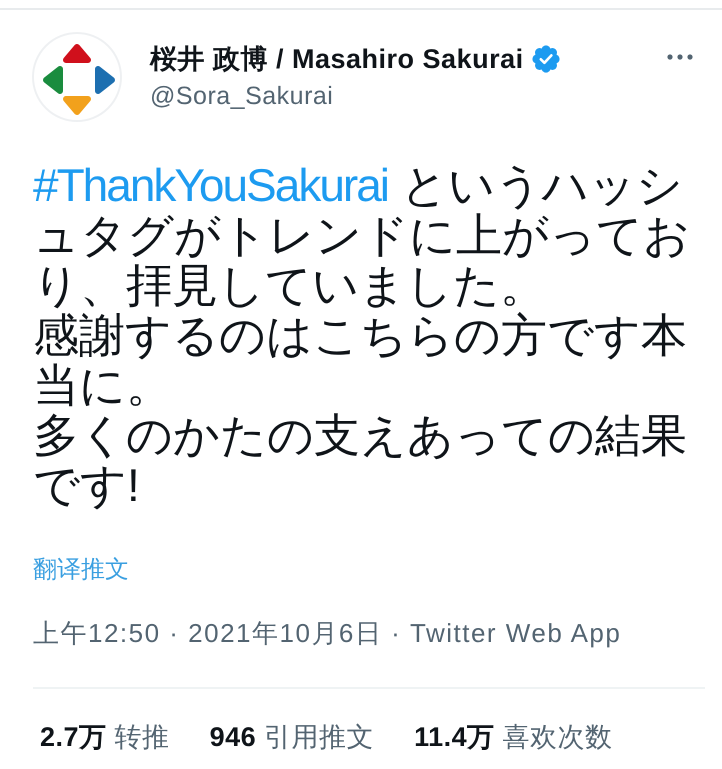 The width and height of the screenshot is (722, 769). Describe the element at coordinates (292, 737) in the screenshot. I see `stat-link: 946 引用推文` at that location.